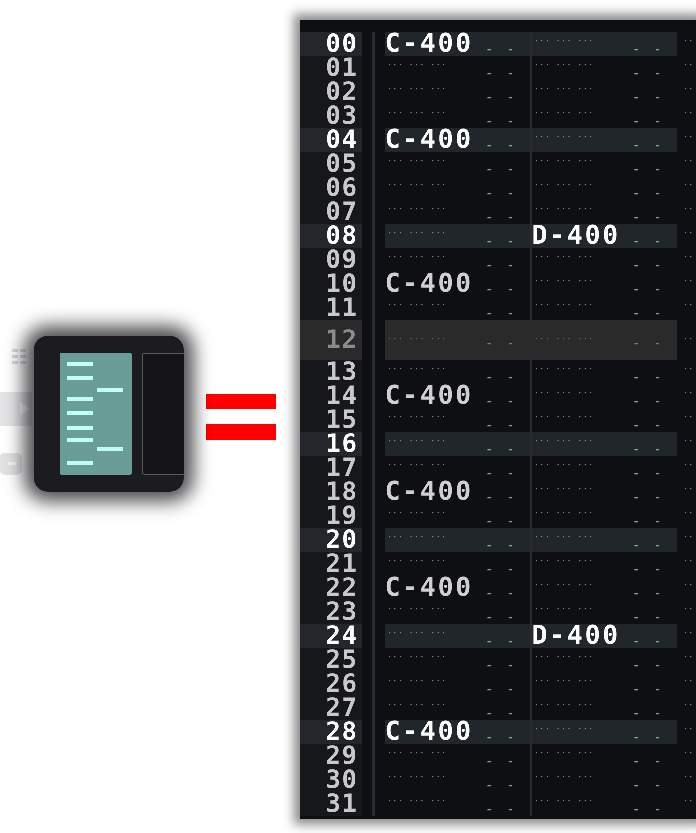  Describe the element at coordinates (331, 284) in the screenshot. I see `row-number: 10` at that location.